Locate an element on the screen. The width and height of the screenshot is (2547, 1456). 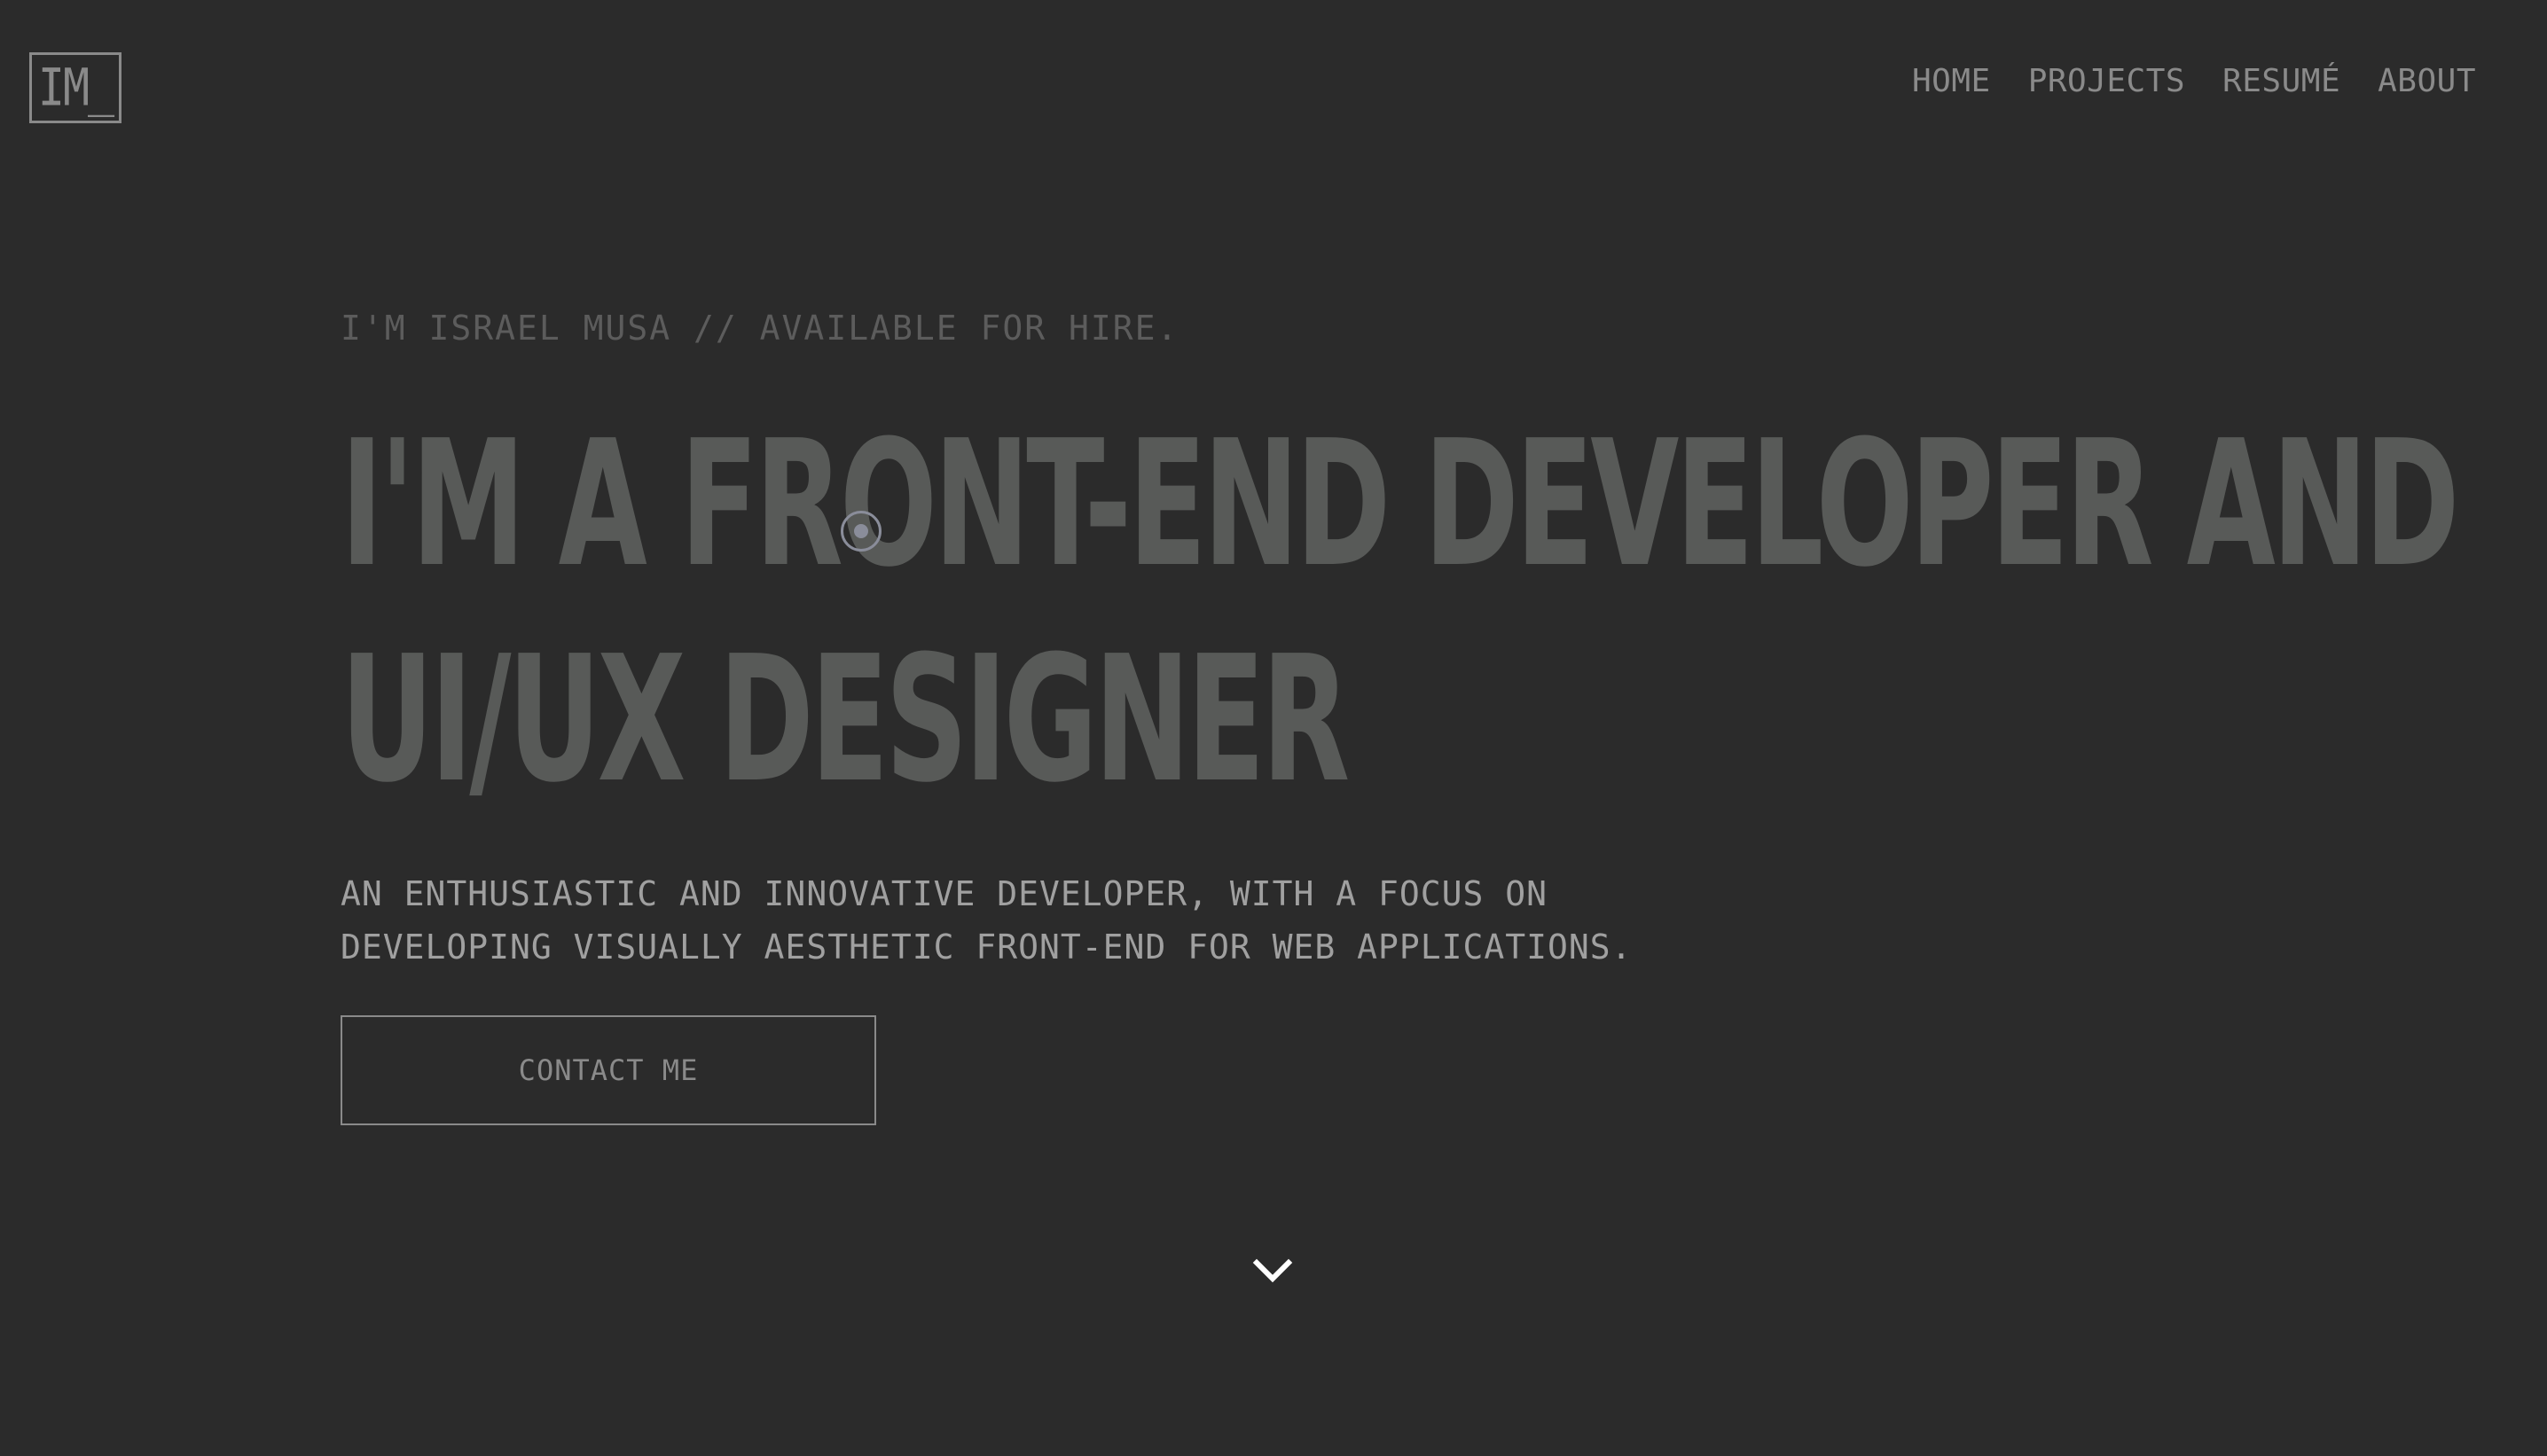
cursor-dot-icon is located at coordinates (861, 531).